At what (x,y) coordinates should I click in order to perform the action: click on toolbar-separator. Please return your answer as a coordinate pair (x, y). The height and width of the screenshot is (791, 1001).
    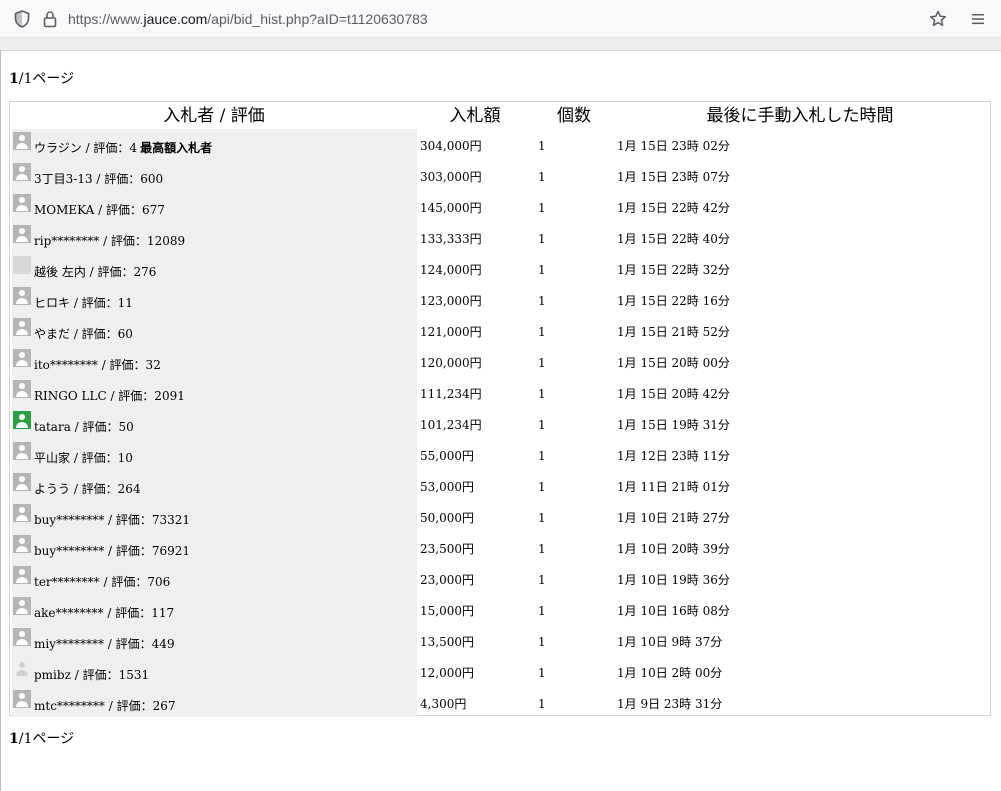
    Looking at the image, I should click on (500, 44).